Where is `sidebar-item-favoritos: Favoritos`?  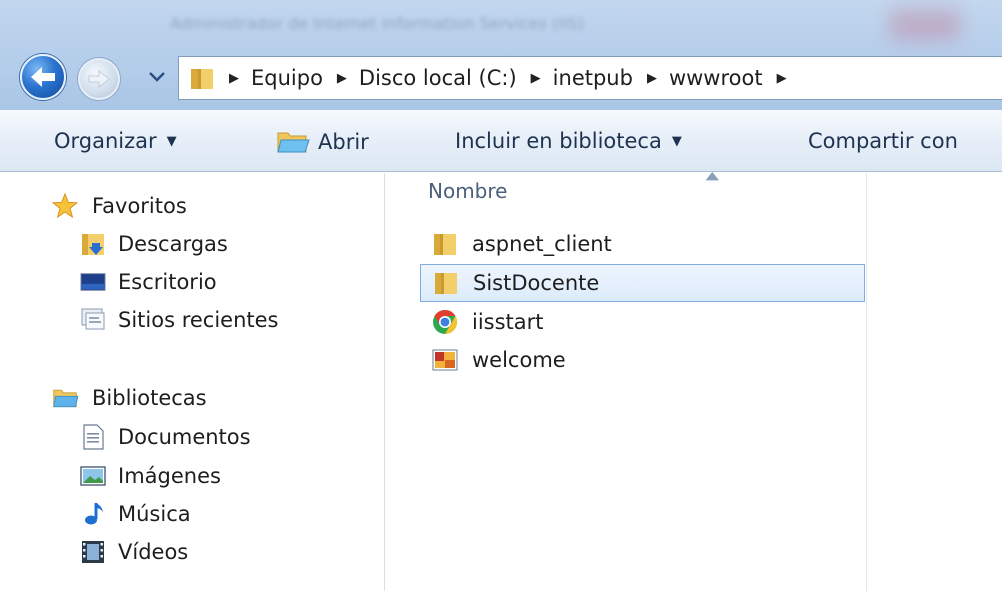
sidebar-item-favoritos: Favoritos is located at coordinates (119, 205).